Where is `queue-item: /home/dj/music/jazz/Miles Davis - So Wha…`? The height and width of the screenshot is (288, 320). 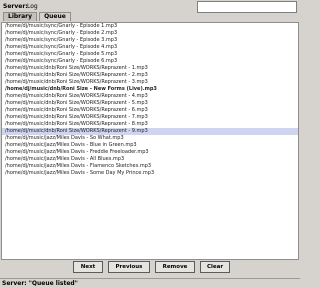 queue-item: /home/dj/music/jazz/Miles Davis - So Wha… is located at coordinates (150, 138).